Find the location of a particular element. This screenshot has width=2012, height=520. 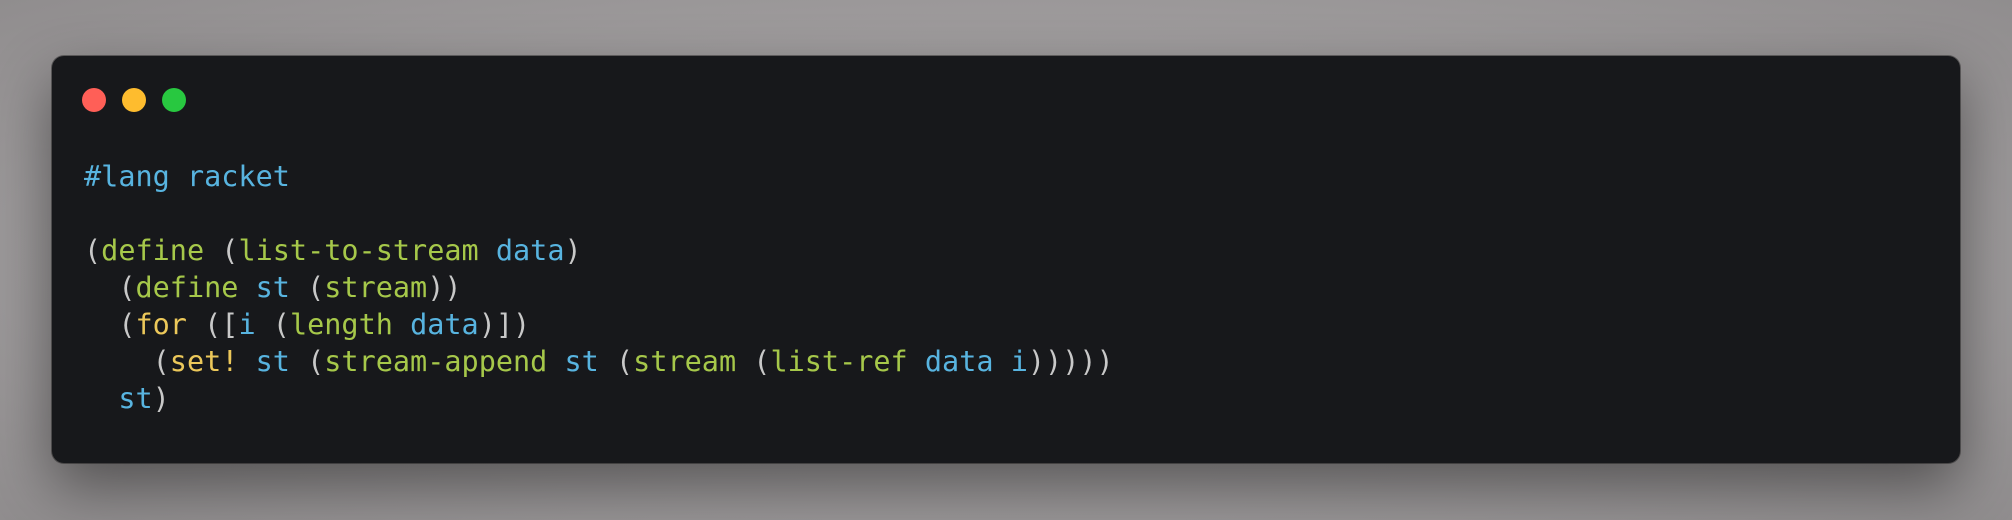

code-token: list-to-stream is located at coordinates (358, 250).